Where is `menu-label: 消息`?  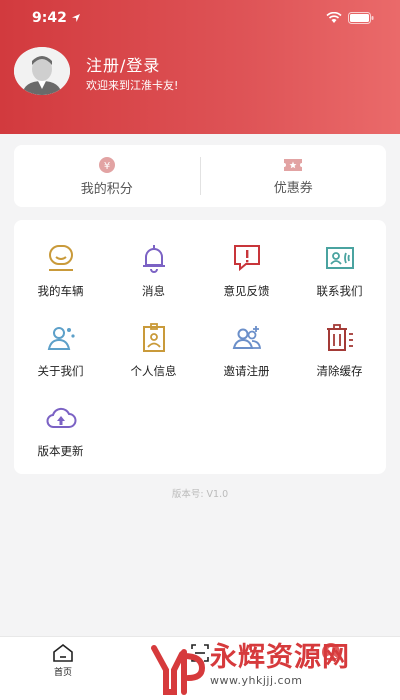
menu-label: 消息 is located at coordinates (153, 291).